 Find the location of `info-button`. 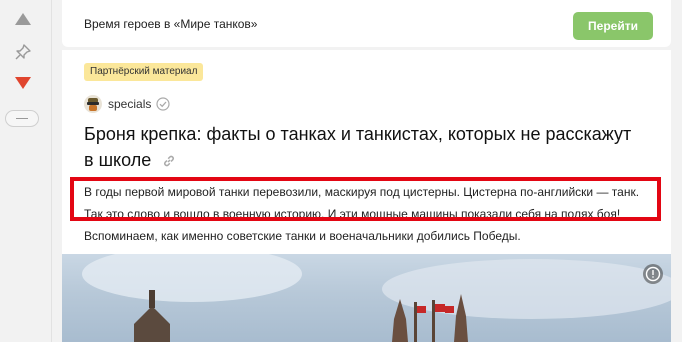

info-button is located at coordinates (653, 274).